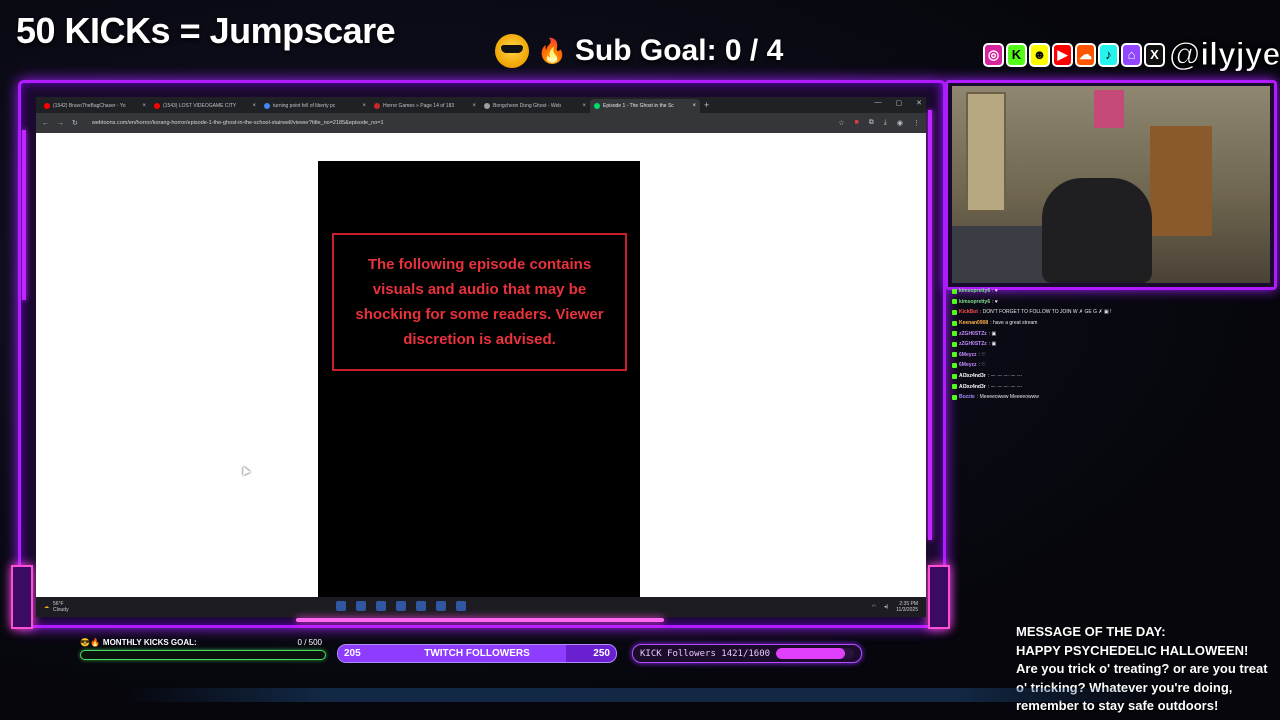  What do you see at coordinates (857, 123) in the screenshot?
I see `extension-icon: ■` at bounding box center [857, 123].